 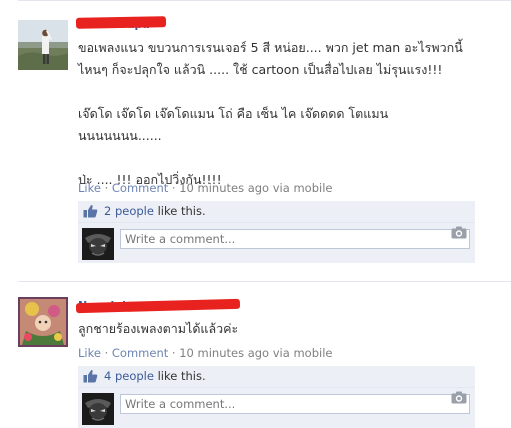 I want to click on likes-count: 4 people like this., so click(x=155, y=376).